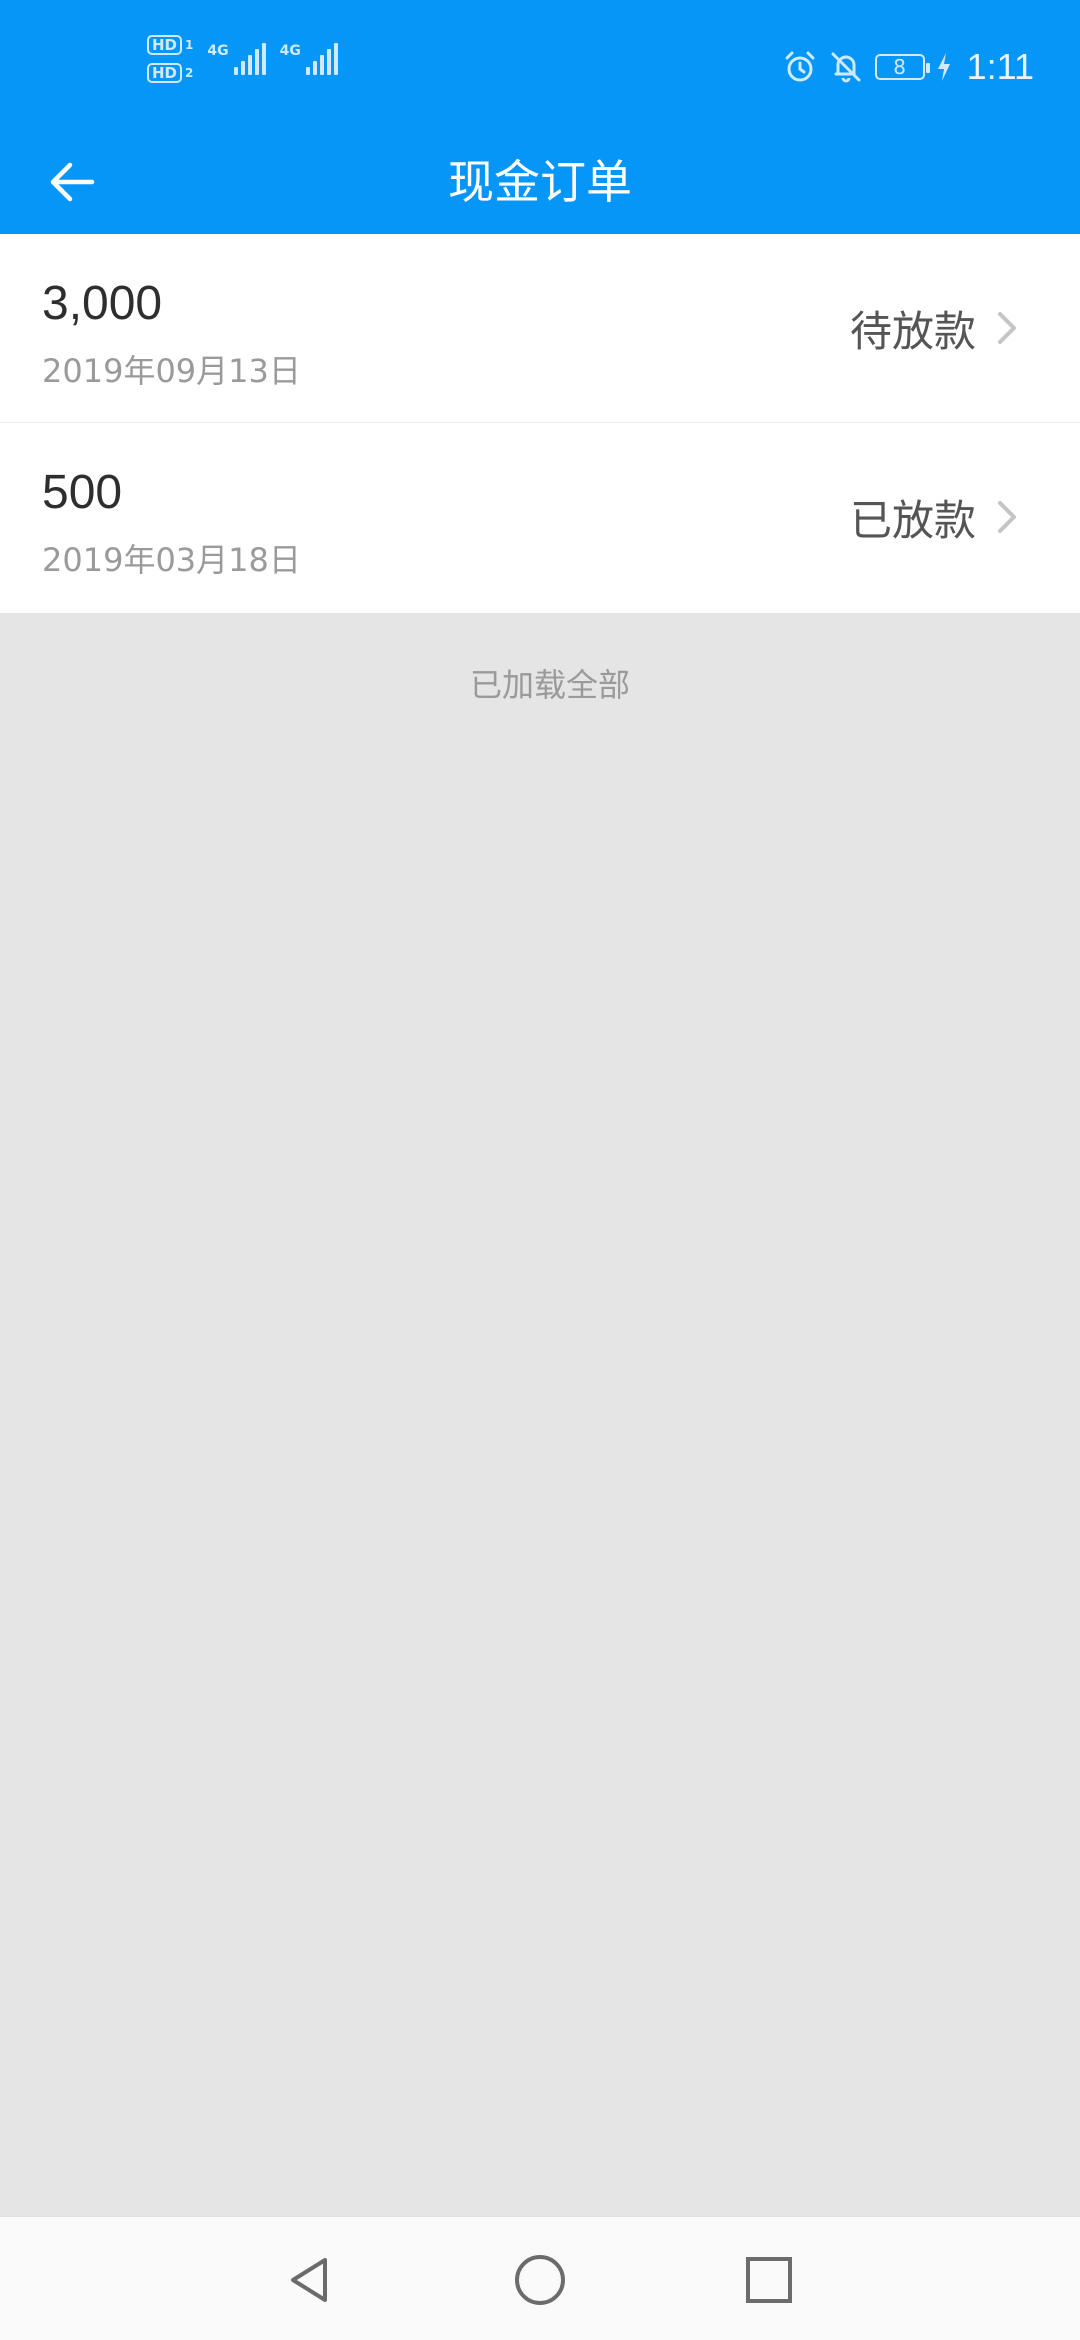 The height and width of the screenshot is (2340, 1080). What do you see at coordinates (902, 67) in the screenshot?
I see `battery-icon: 8` at bounding box center [902, 67].